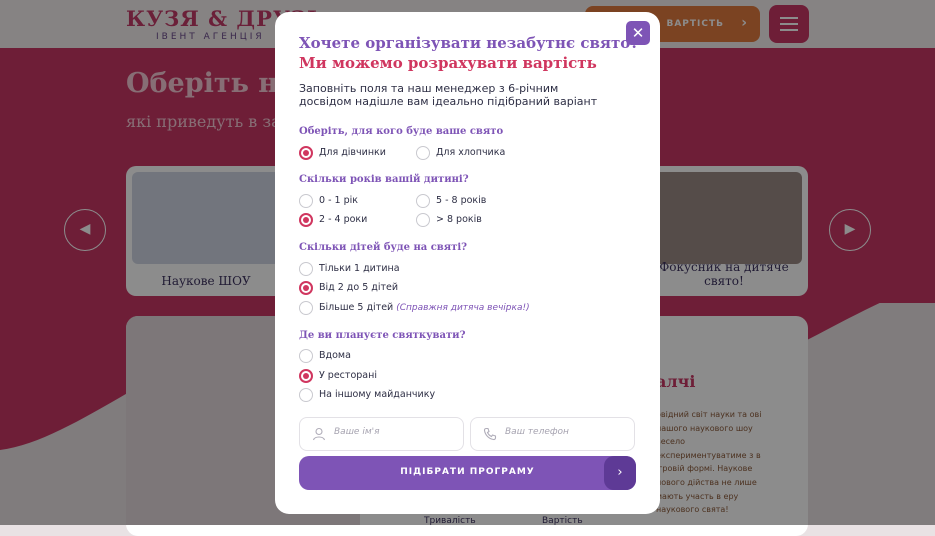 The width and height of the screenshot is (935, 536). Describe the element at coordinates (620, 473) in the screenshot. I see `chevron-right-icon: ›` at that location.